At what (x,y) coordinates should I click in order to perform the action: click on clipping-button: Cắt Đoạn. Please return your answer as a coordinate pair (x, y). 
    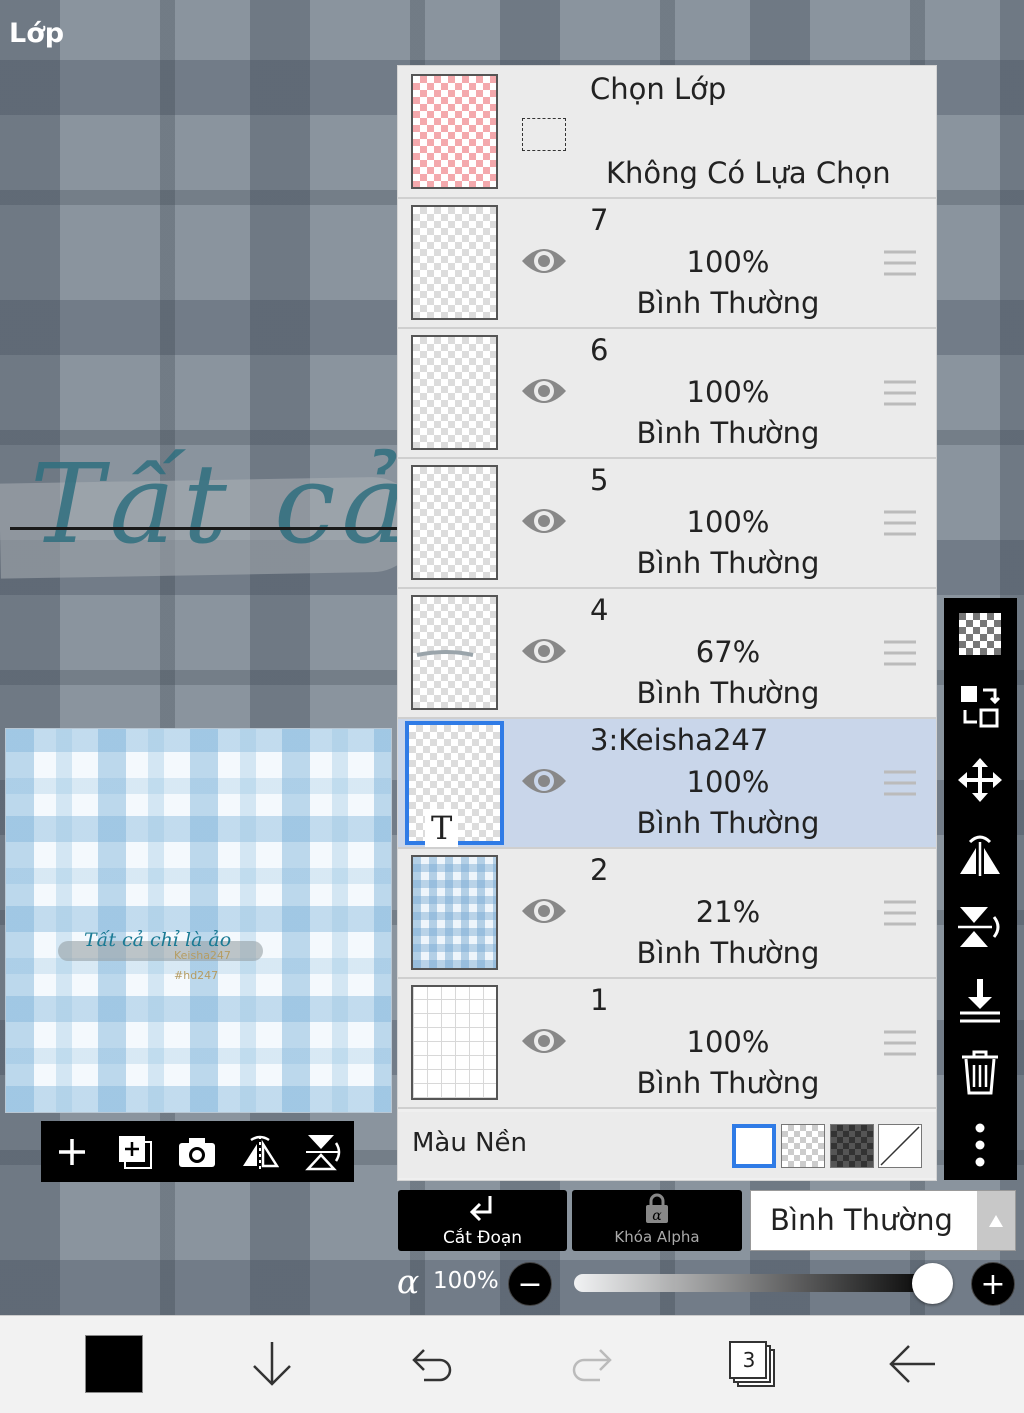
    Looking at the image, I should click on (482, 1220).